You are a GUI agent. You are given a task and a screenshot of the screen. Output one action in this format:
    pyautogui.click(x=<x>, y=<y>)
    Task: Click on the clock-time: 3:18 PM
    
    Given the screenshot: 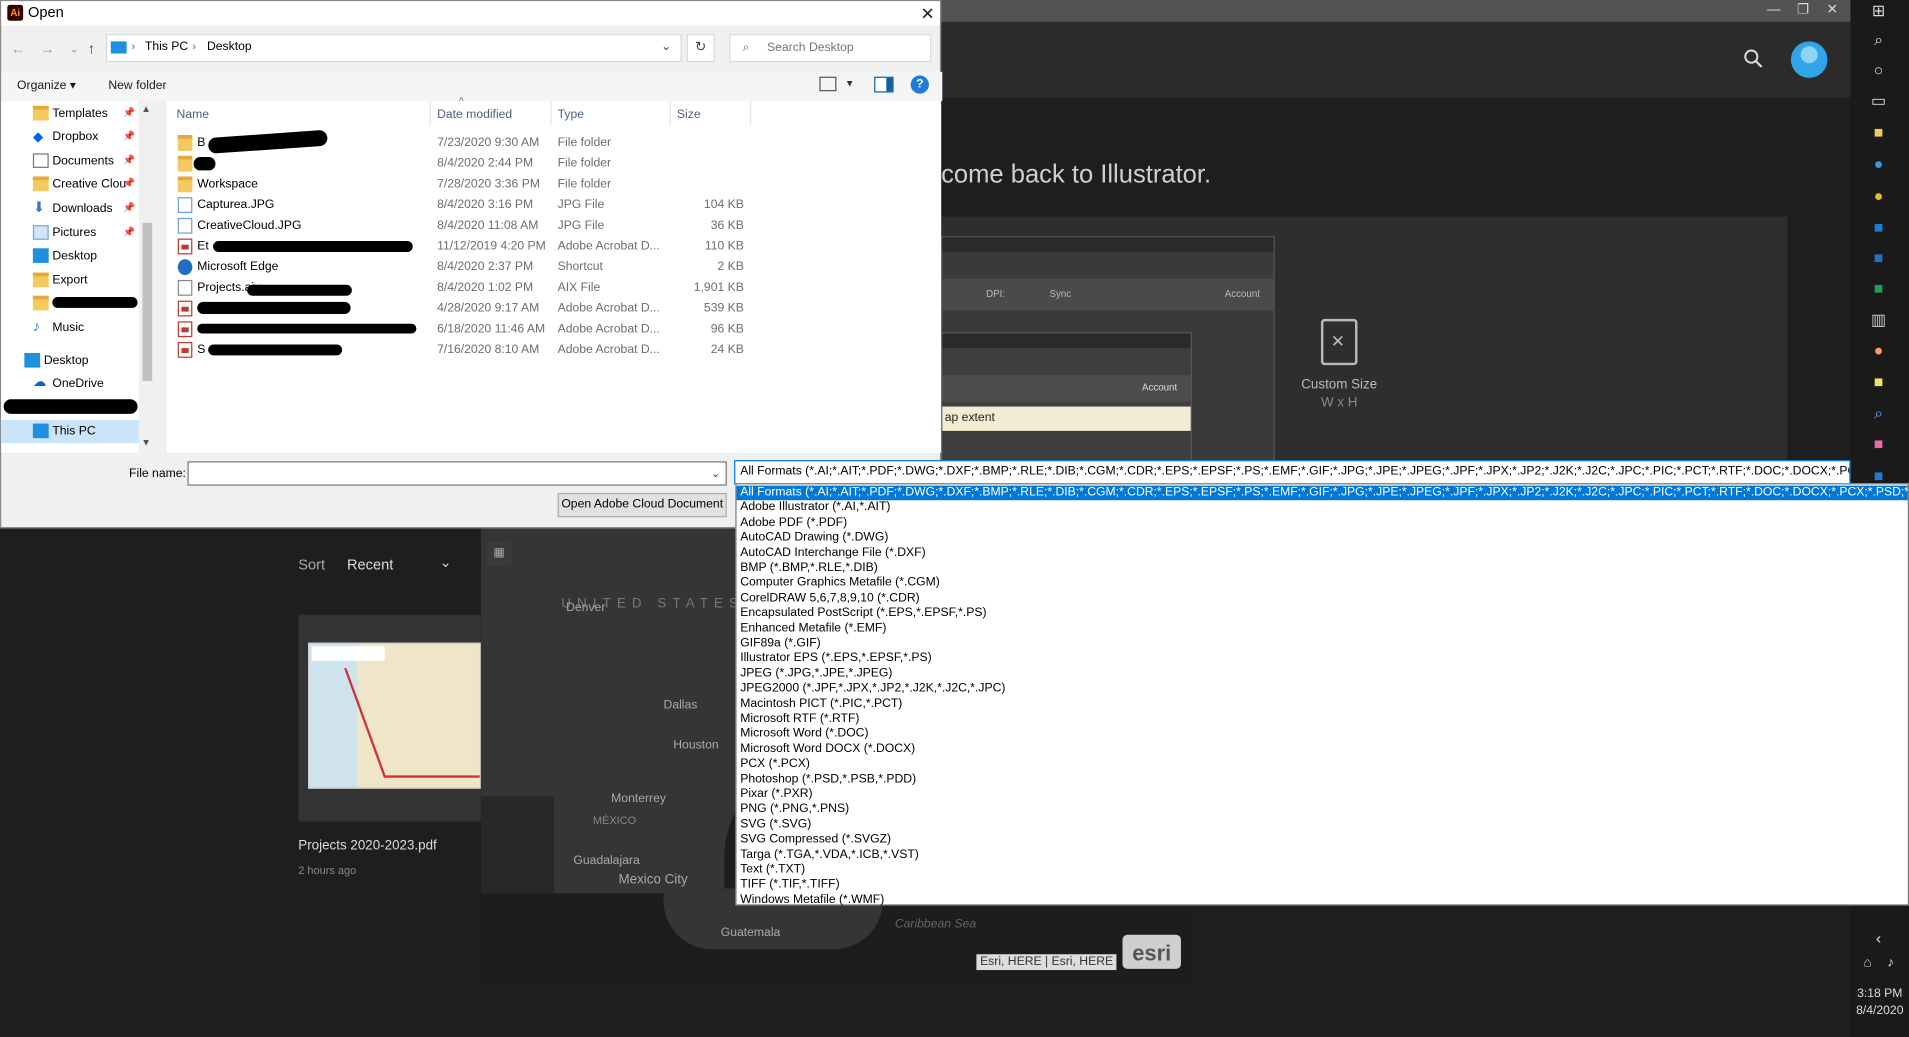 What is the action you would take?
    pyautogui.click(x=1880, y=993)
    